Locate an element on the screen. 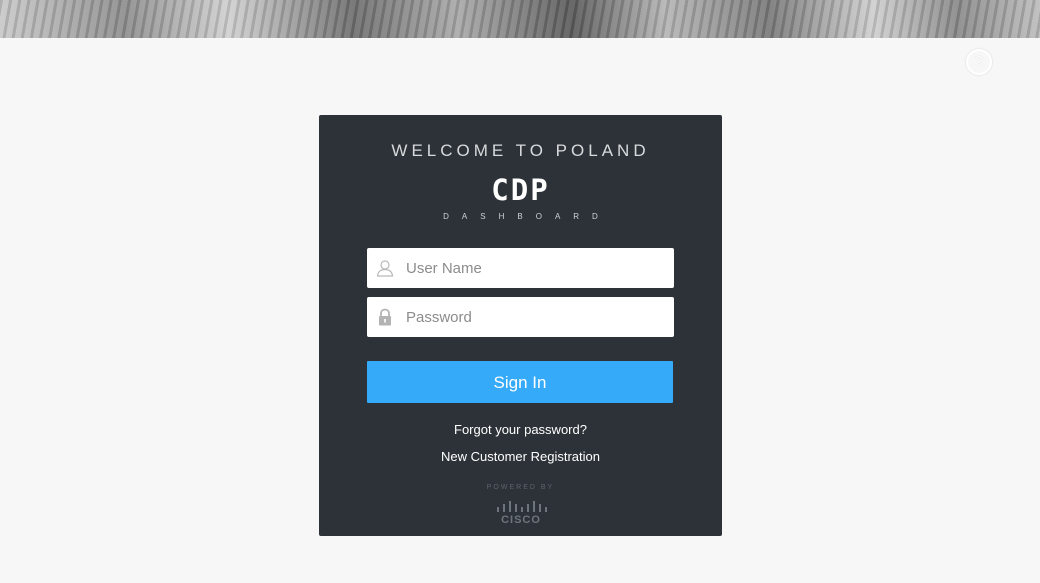 This screenshot has width=1040, height=583. lock-icon is located at coordinates (385, 317).